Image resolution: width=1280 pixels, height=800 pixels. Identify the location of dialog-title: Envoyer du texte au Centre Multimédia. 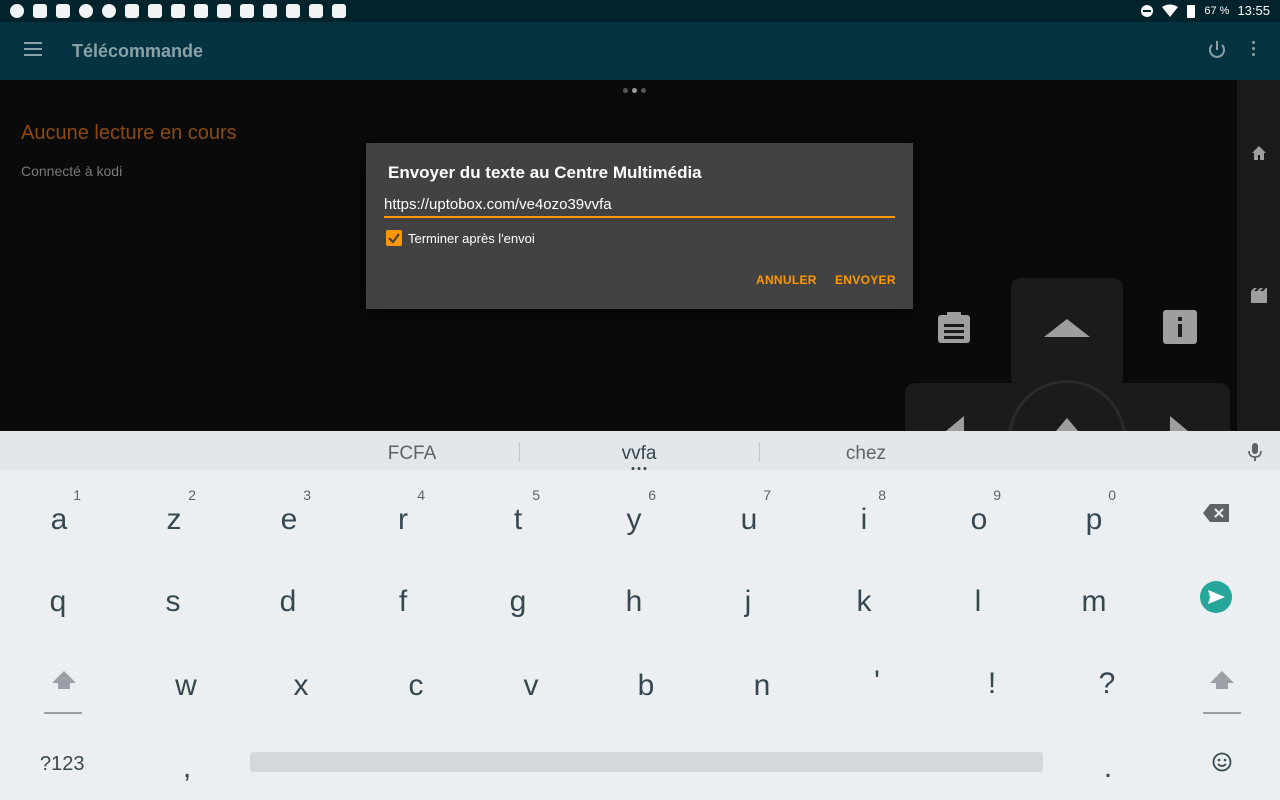
(545, 172).